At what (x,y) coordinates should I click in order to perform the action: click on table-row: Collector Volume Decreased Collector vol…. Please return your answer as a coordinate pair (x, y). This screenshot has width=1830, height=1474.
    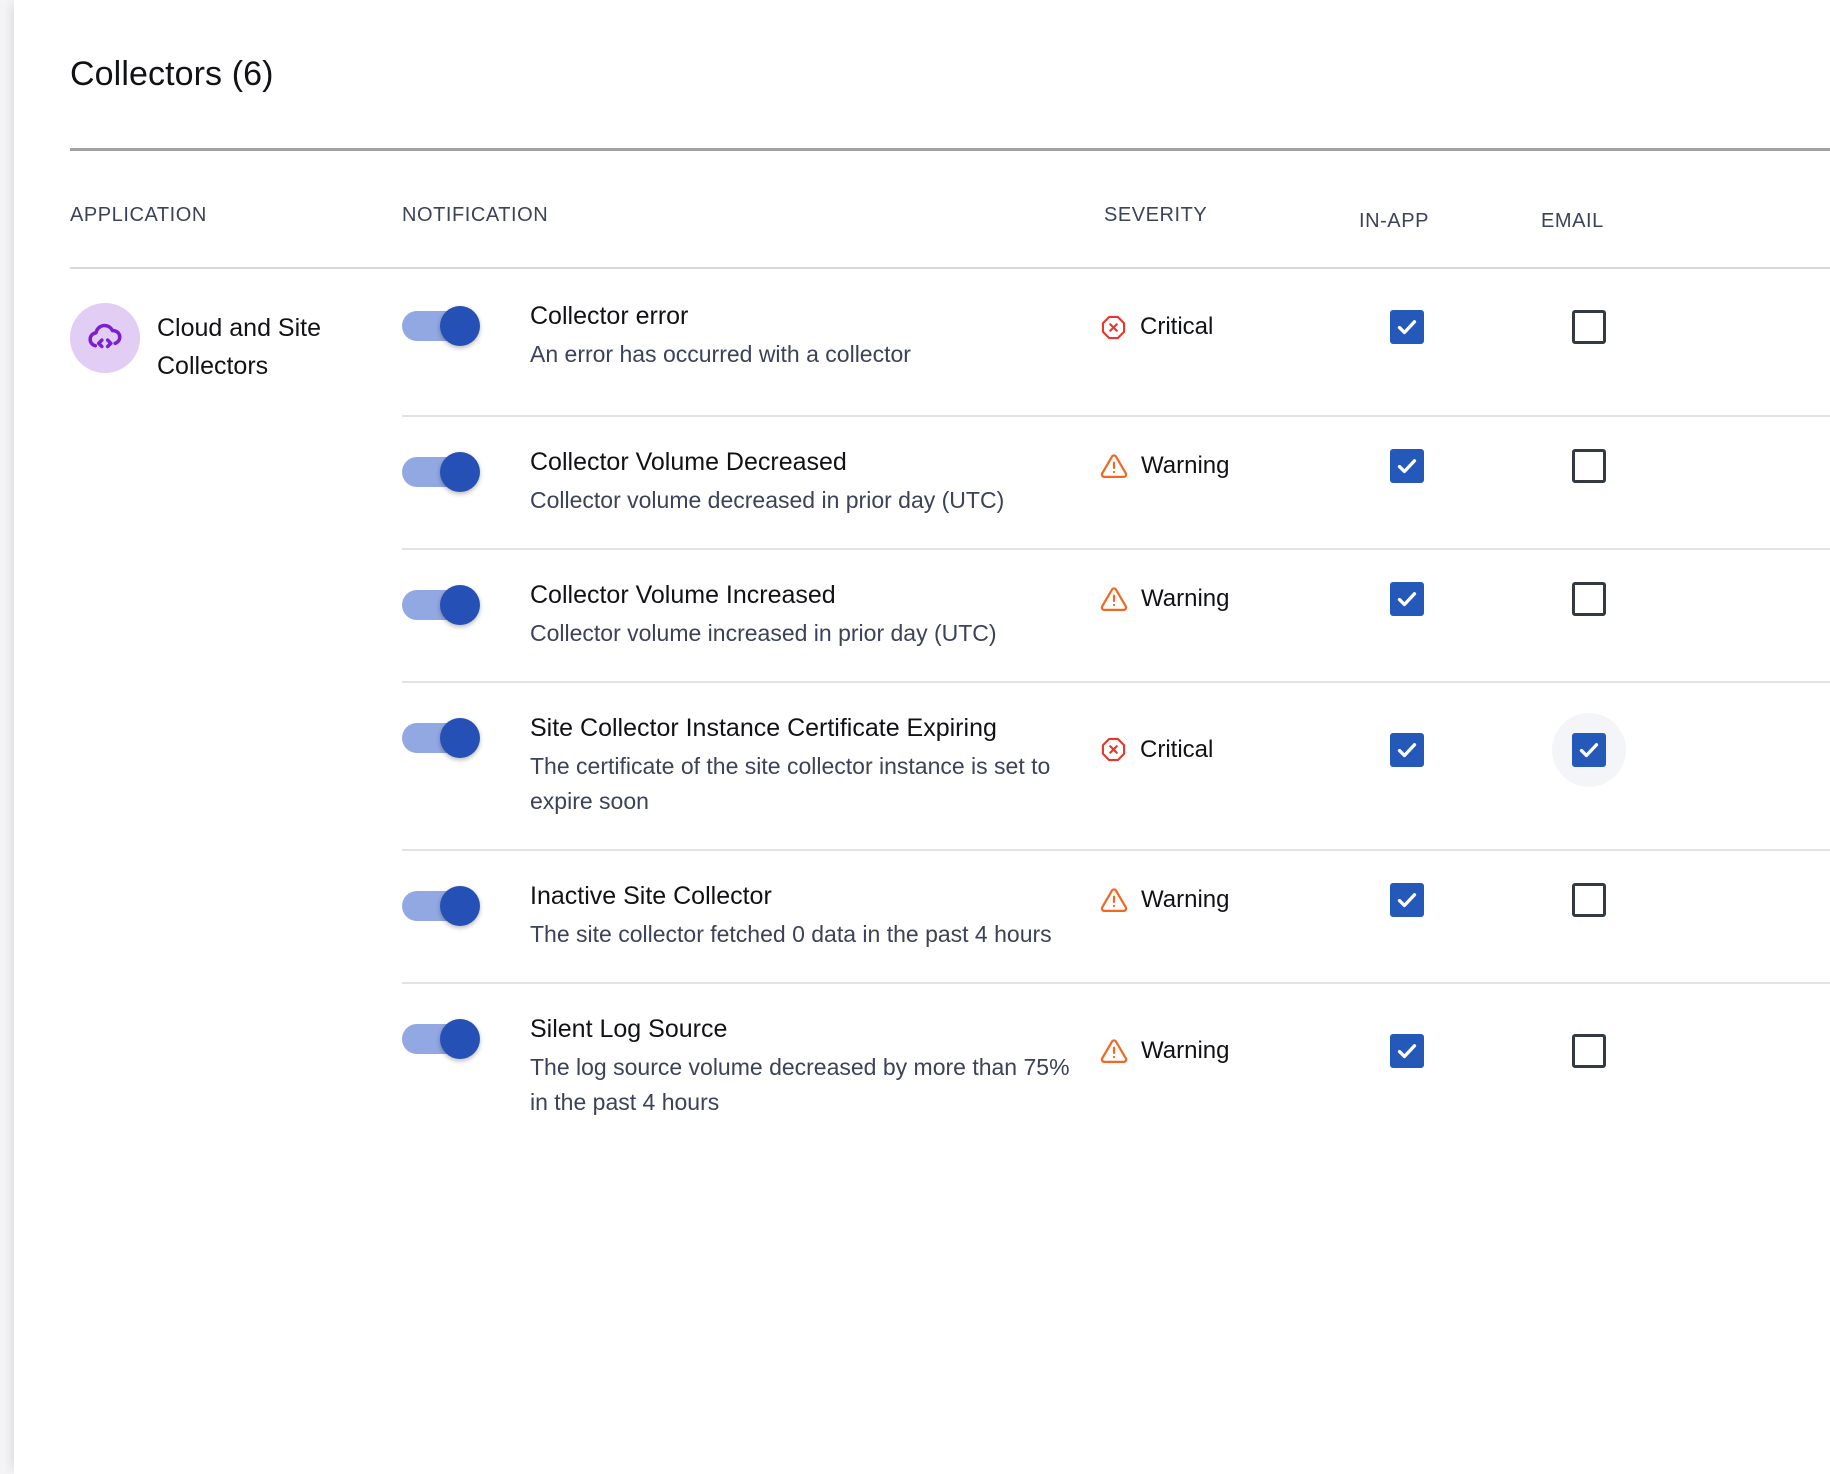
    Looking at the image, I should click on (922, 481).